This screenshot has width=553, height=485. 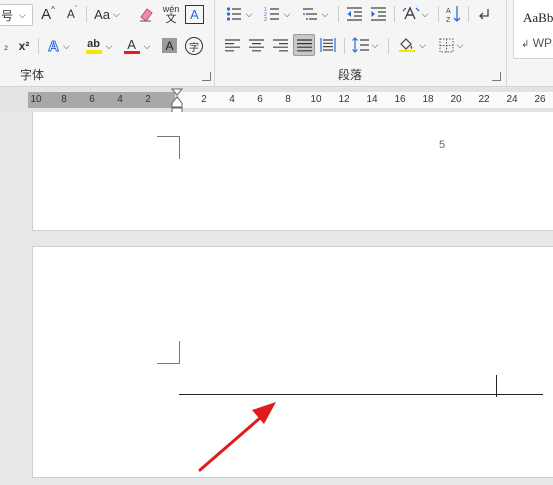 I want to click on numbered-list-icon: 123, so click(x=271, y=14).